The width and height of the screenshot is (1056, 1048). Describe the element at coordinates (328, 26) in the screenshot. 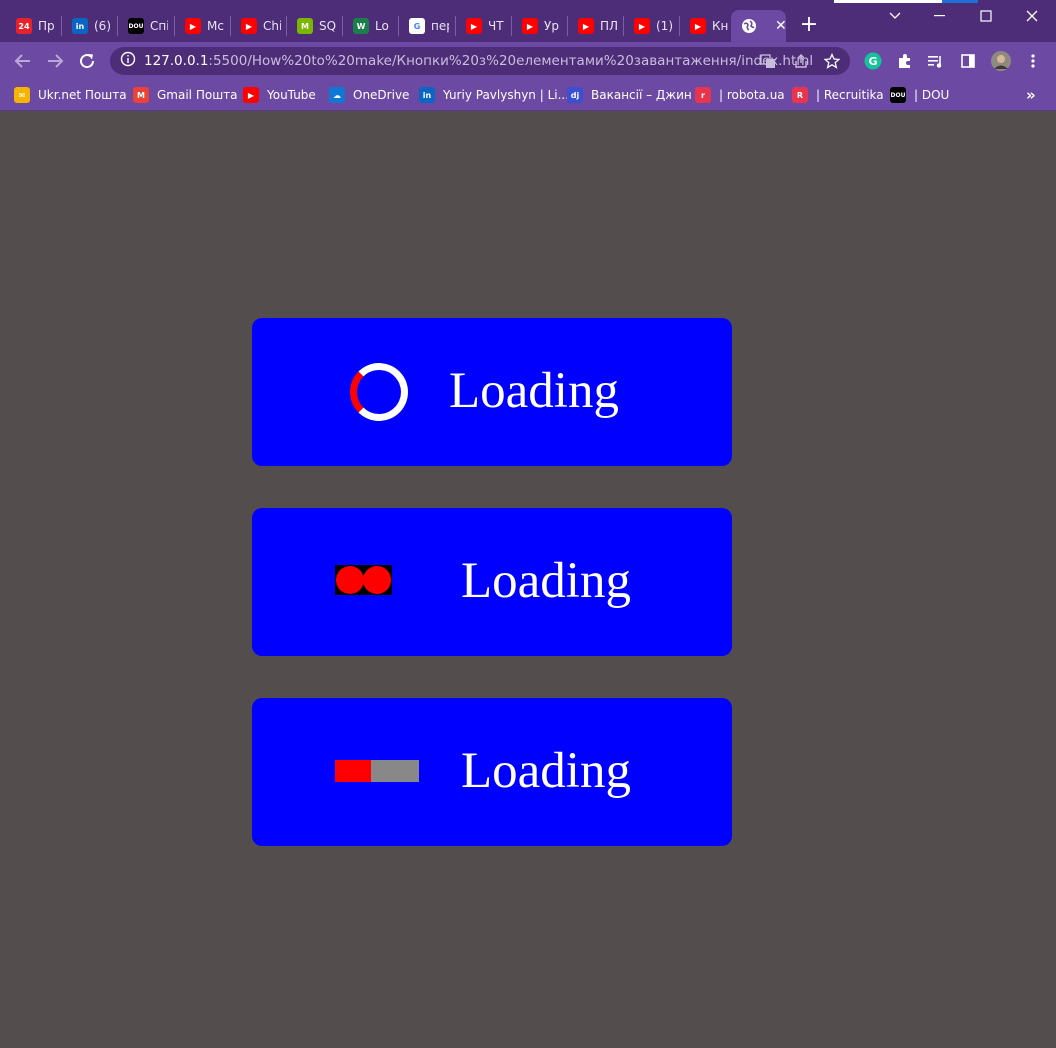

I see `tab-label: SQ` at that location.